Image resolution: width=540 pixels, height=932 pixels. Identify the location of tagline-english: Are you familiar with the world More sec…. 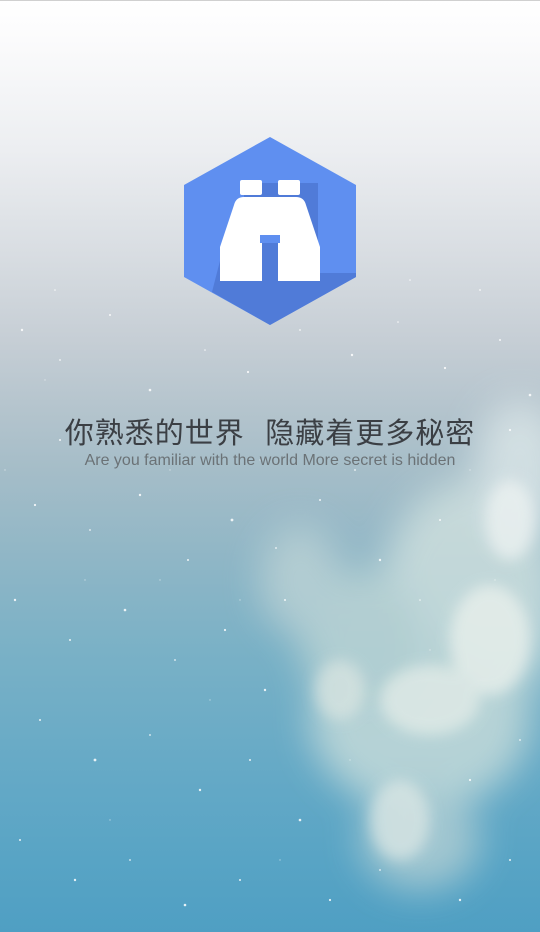
(270, 460).